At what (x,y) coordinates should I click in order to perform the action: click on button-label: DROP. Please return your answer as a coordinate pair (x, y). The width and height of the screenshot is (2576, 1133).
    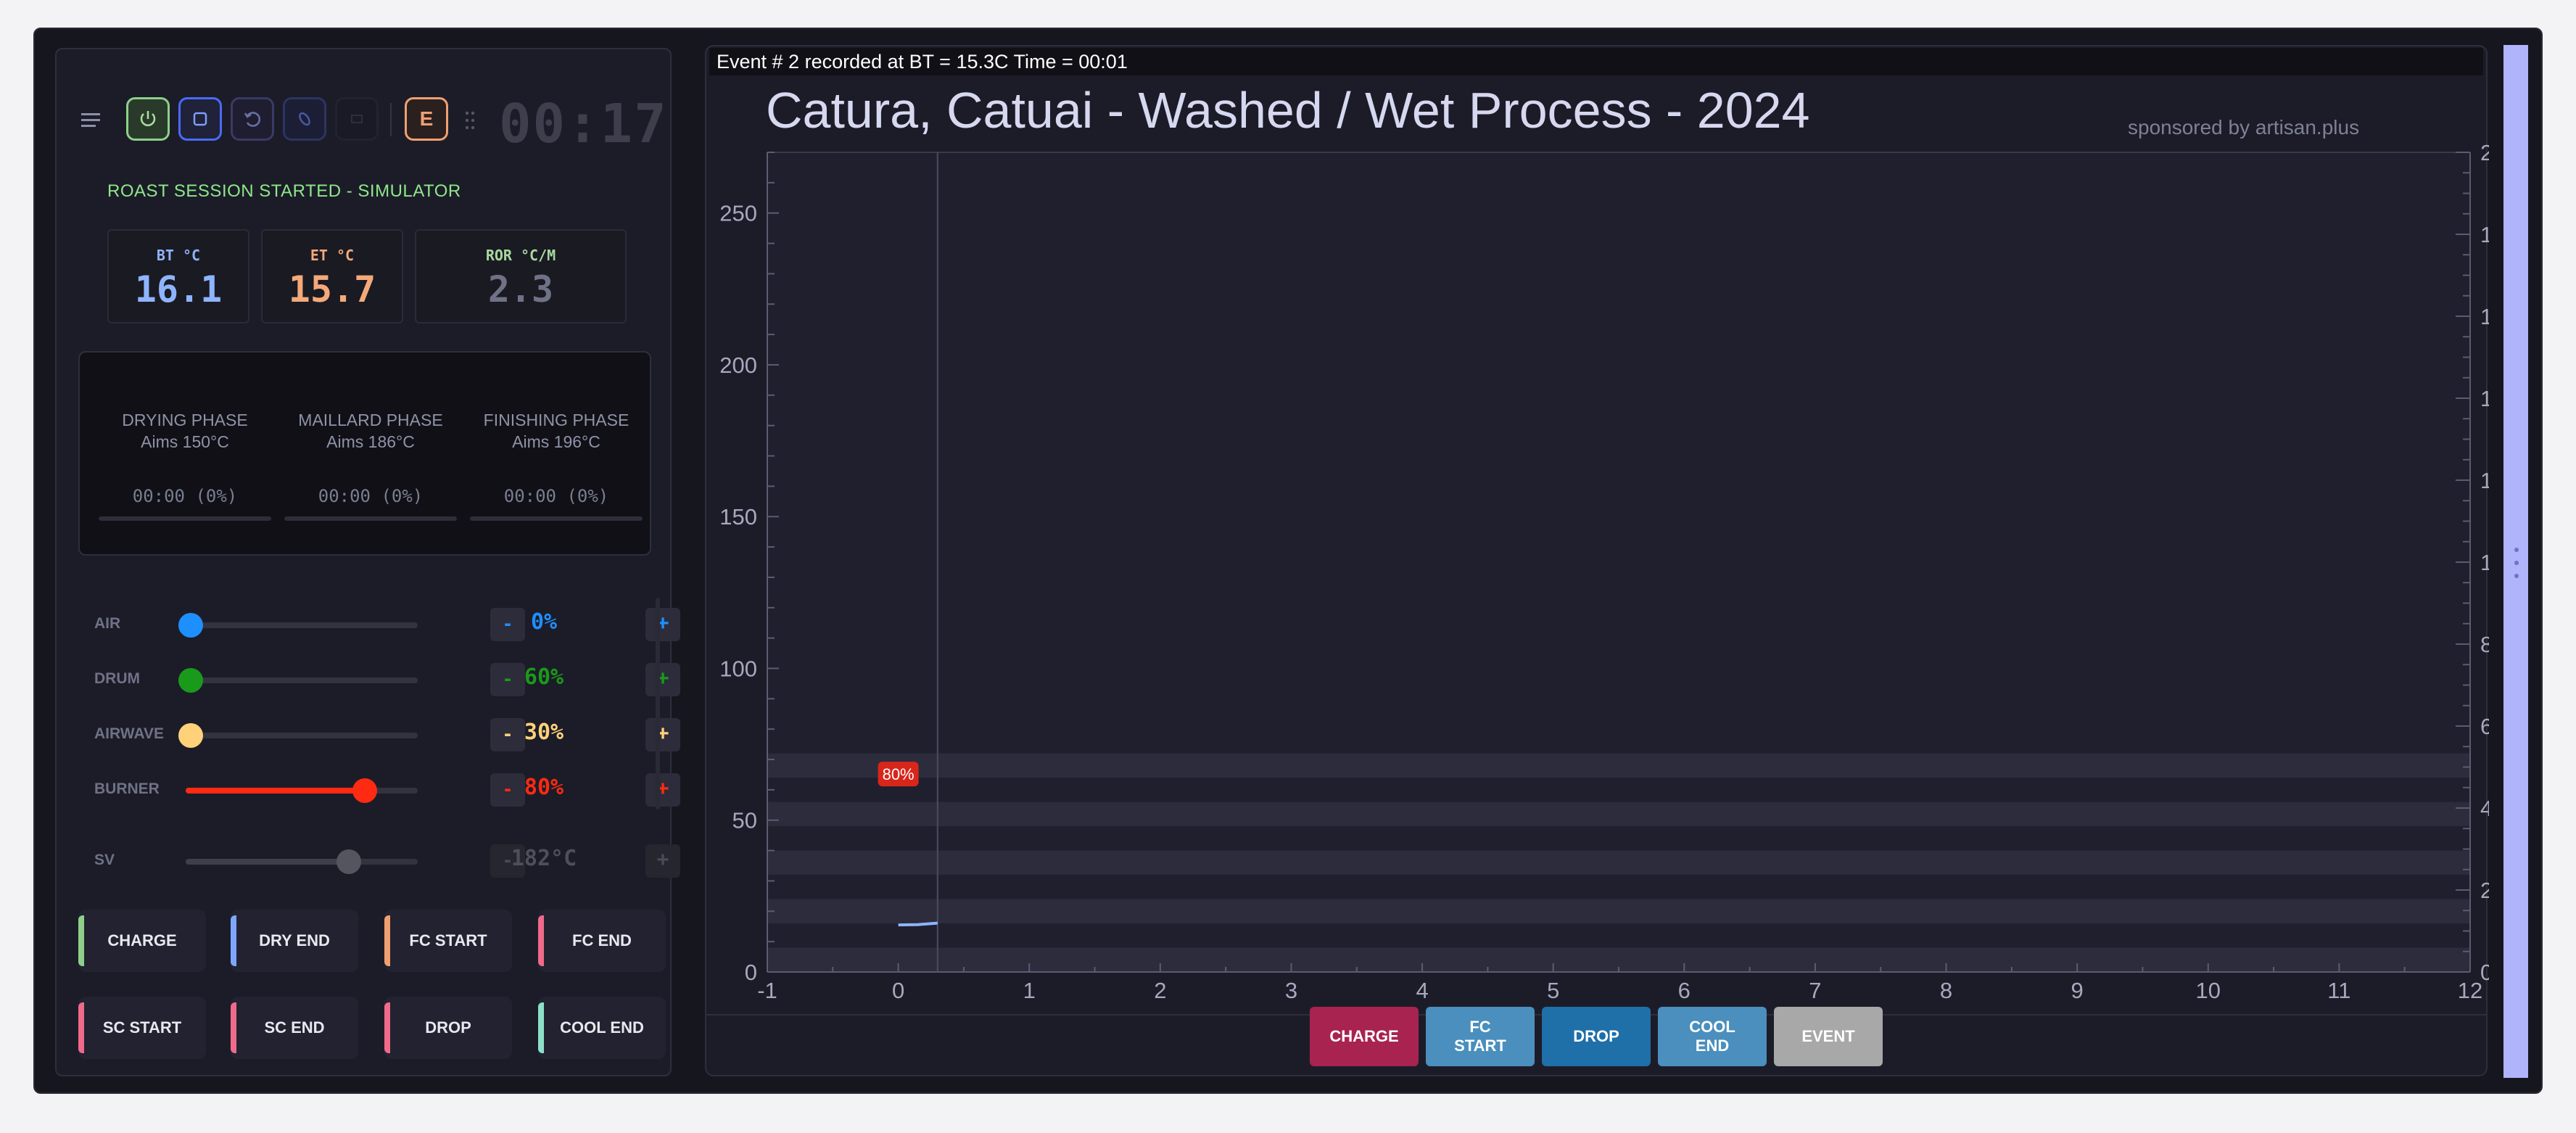
    Looking at the image, I should click on (448, 1027).